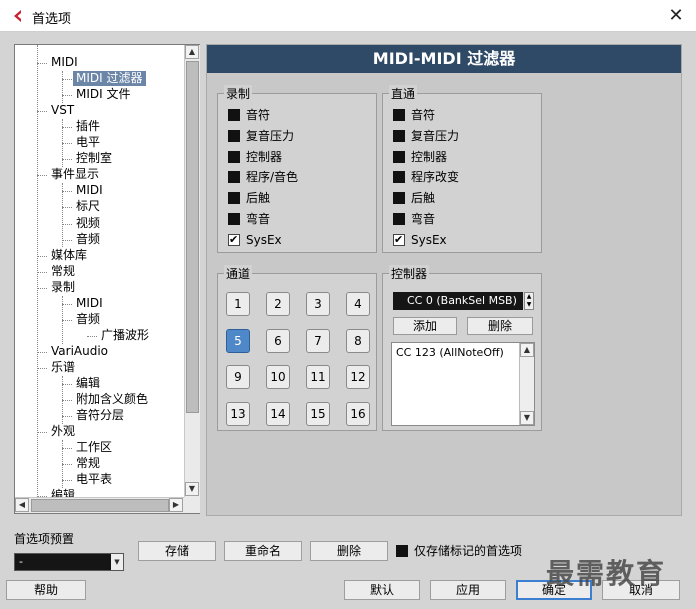 This screenshot has width=696, height=609. What do you see at coordinates (94, 447) in the screenshot?
I see `tree-item: 工作区` at bounding box center [94, 447].